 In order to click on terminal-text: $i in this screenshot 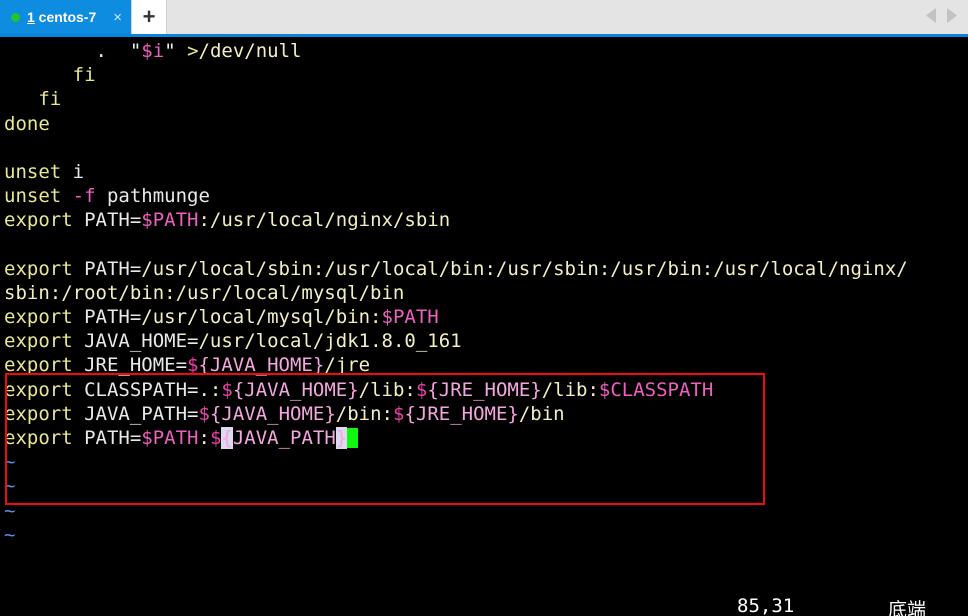, I will do `click(153, 51)`.